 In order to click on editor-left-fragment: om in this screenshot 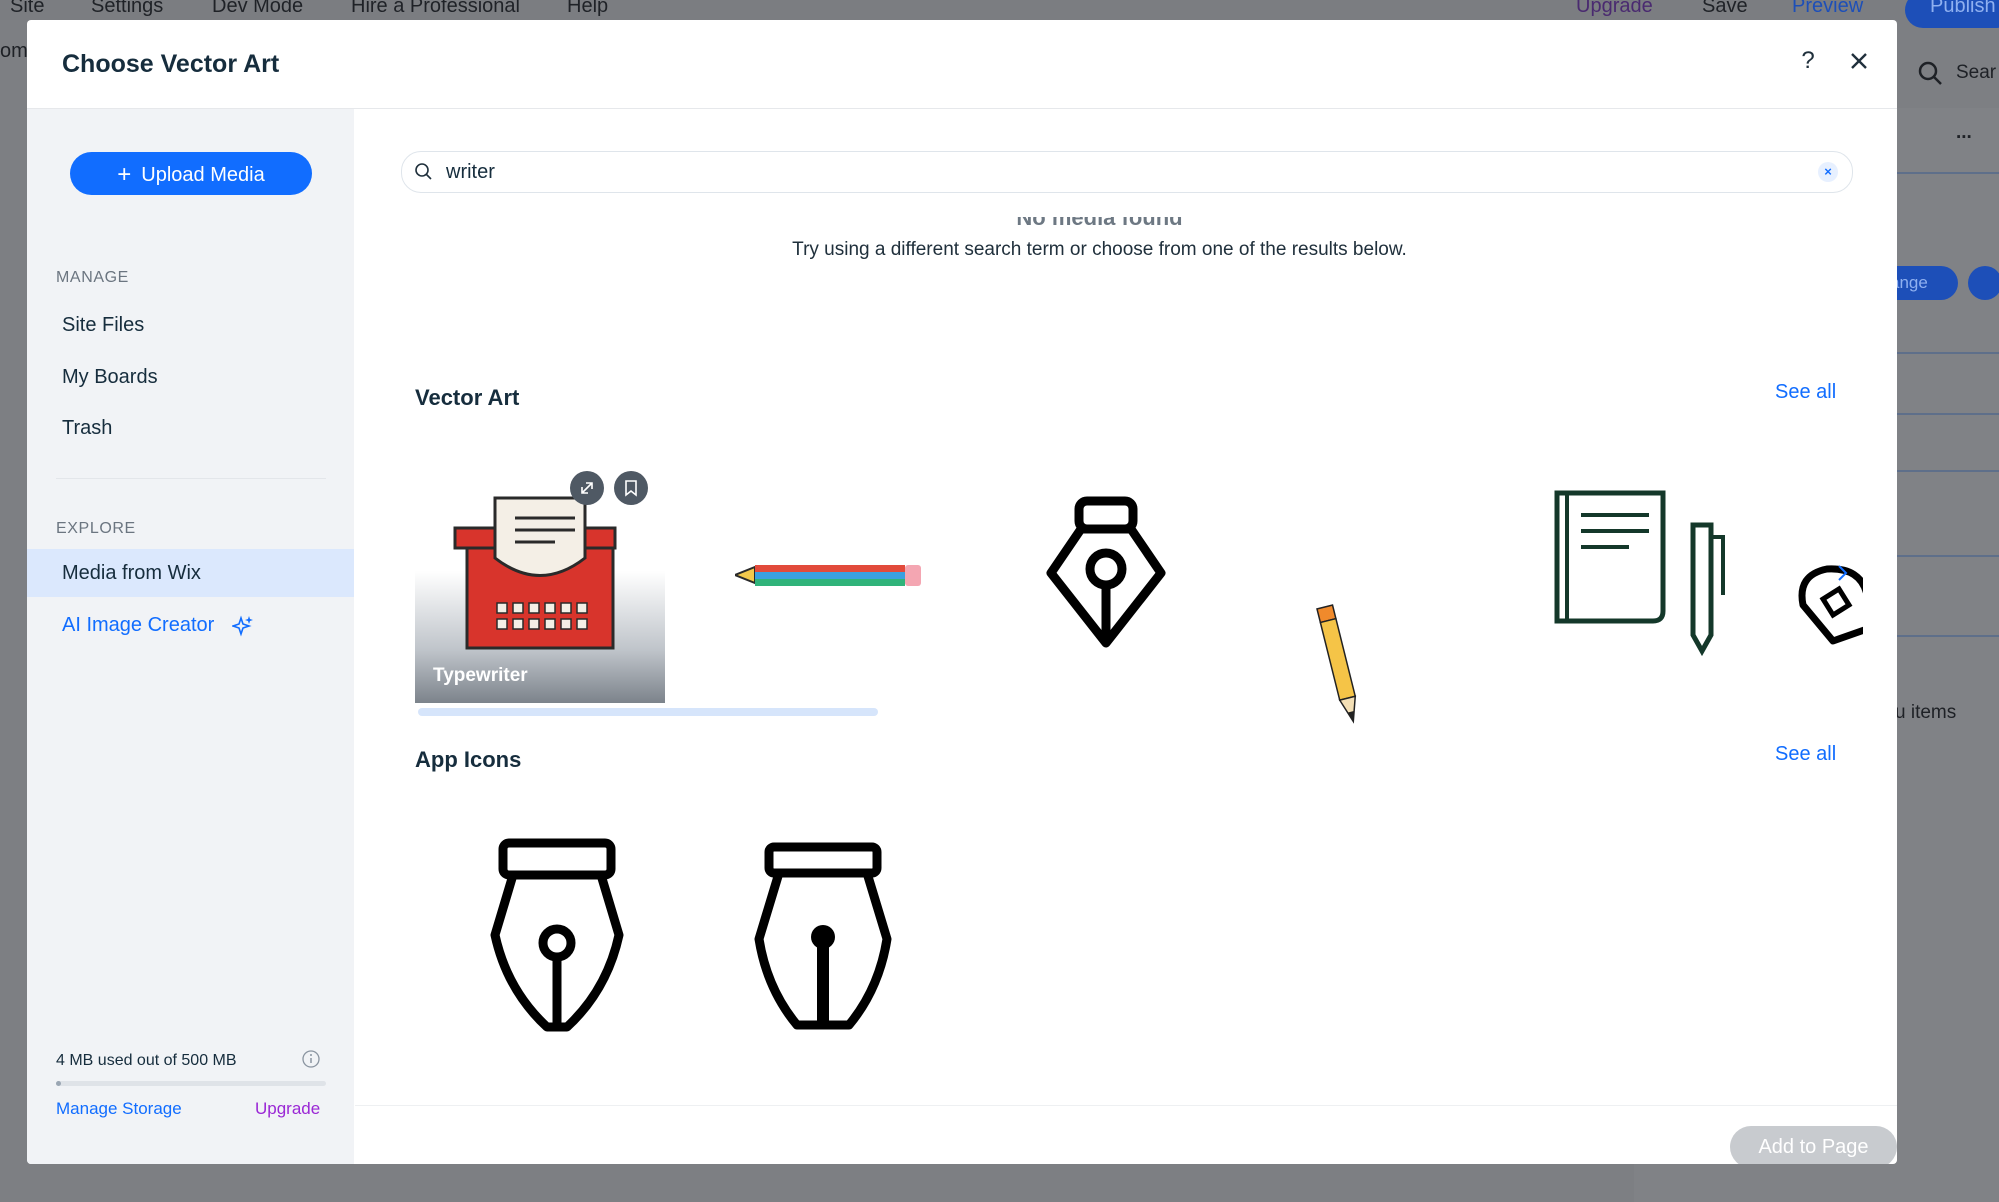, I will do `click(14, 51)`.